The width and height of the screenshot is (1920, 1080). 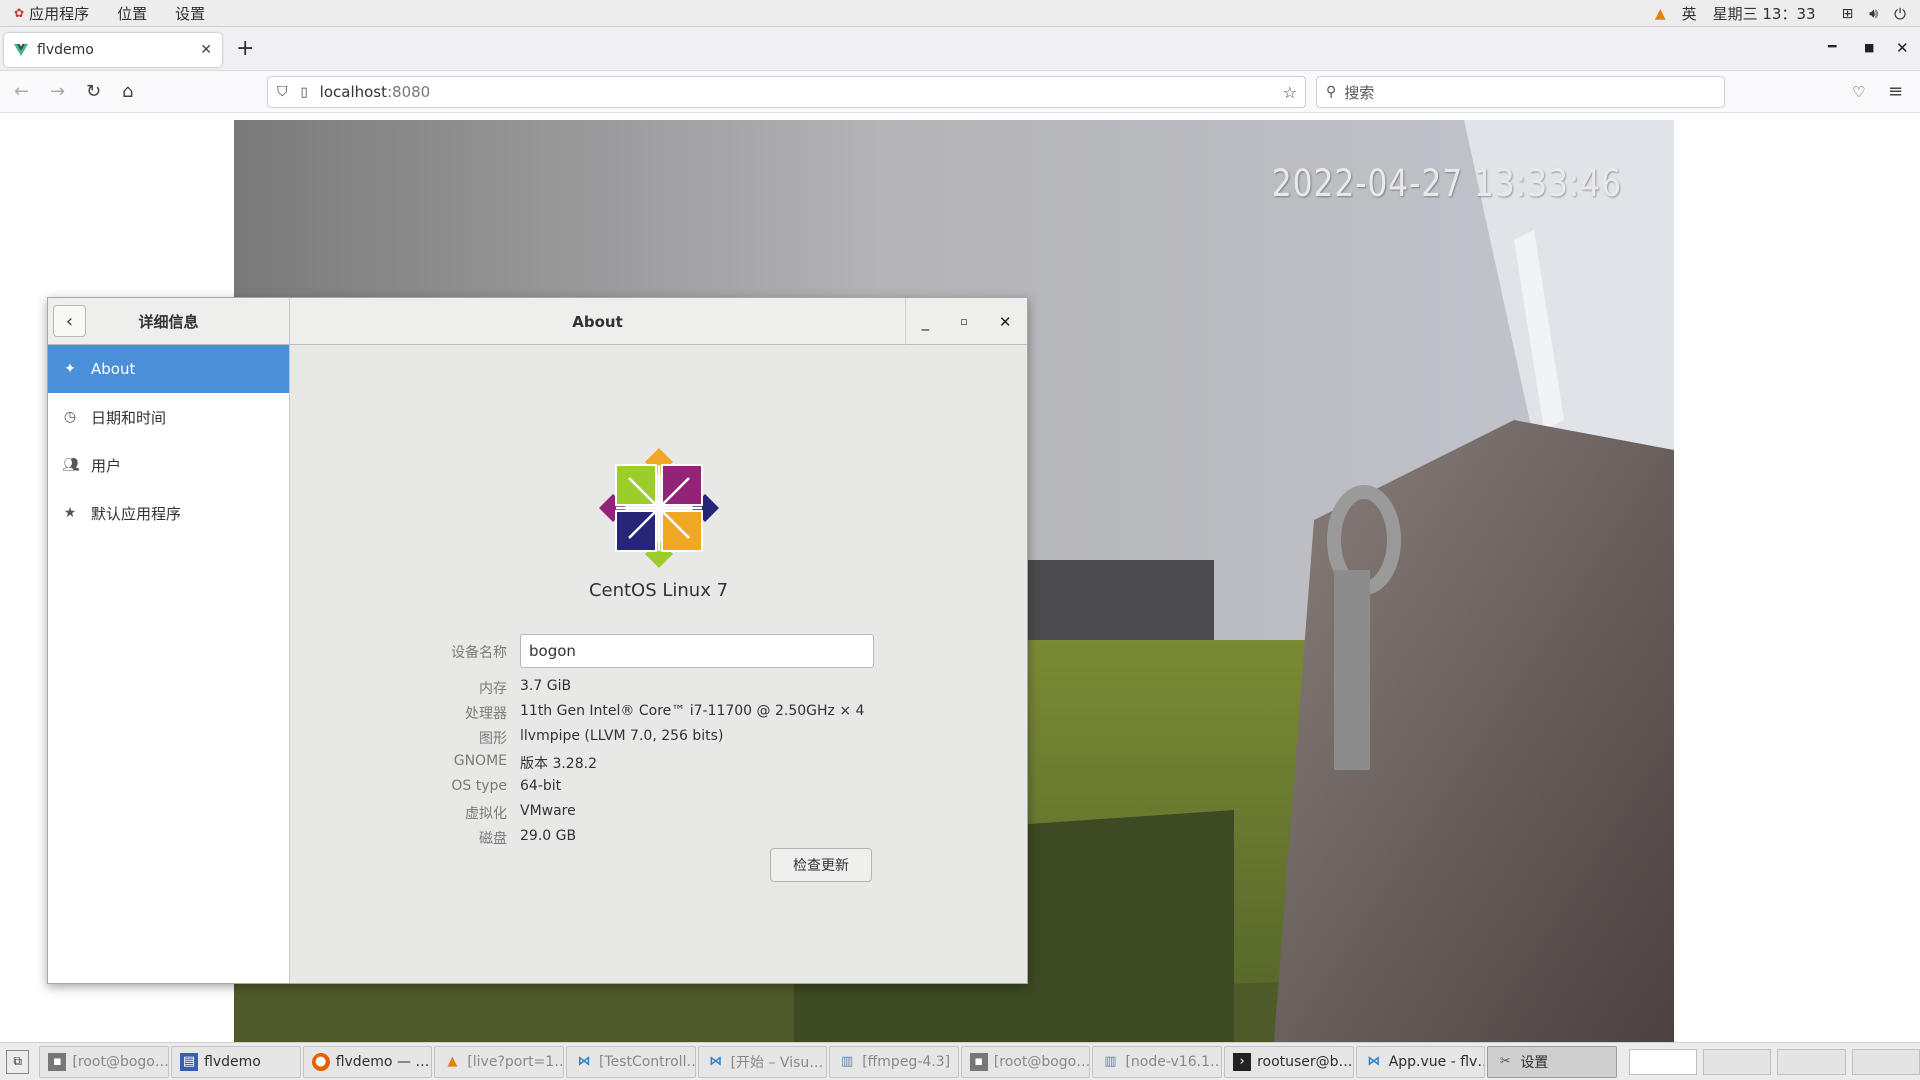 I want to click on clock: 星期三 13：33, so click(x=1764, y=13).